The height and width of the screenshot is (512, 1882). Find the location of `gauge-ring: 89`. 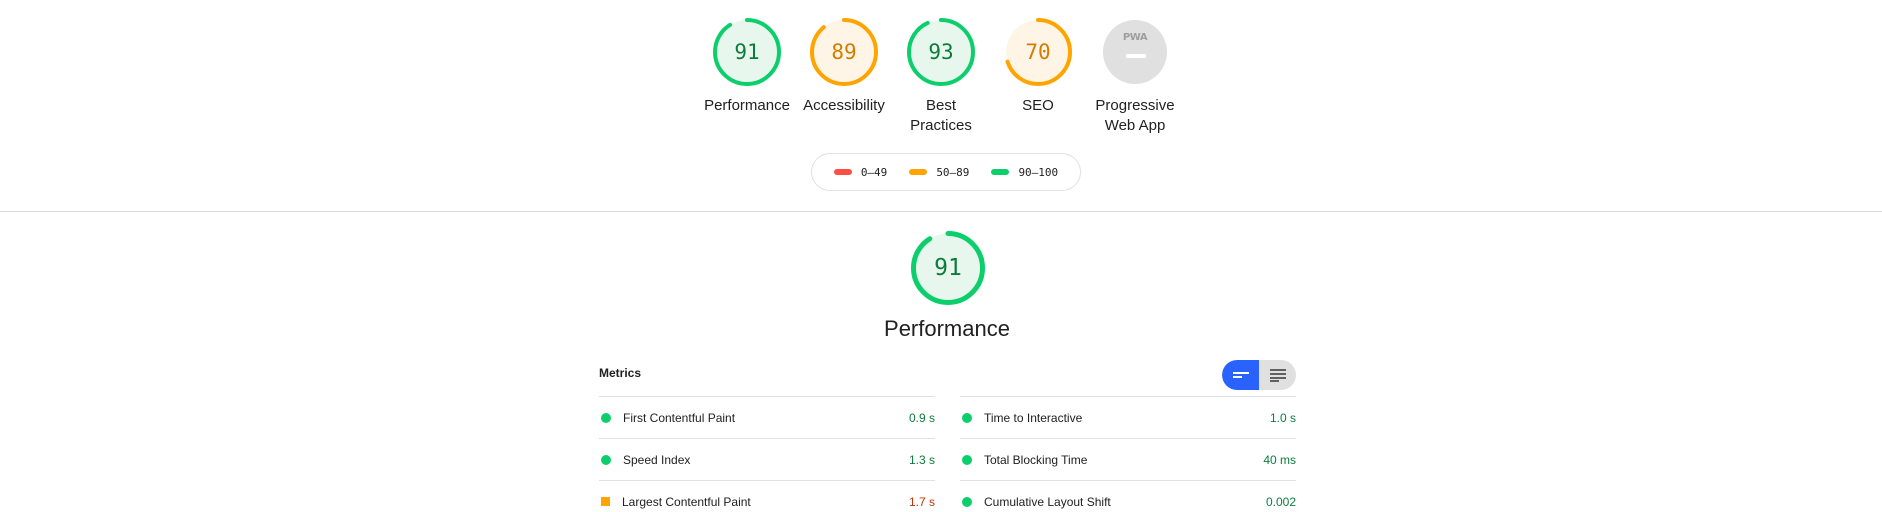

gauge-ring: 89 is located at coordinates (844, 52).